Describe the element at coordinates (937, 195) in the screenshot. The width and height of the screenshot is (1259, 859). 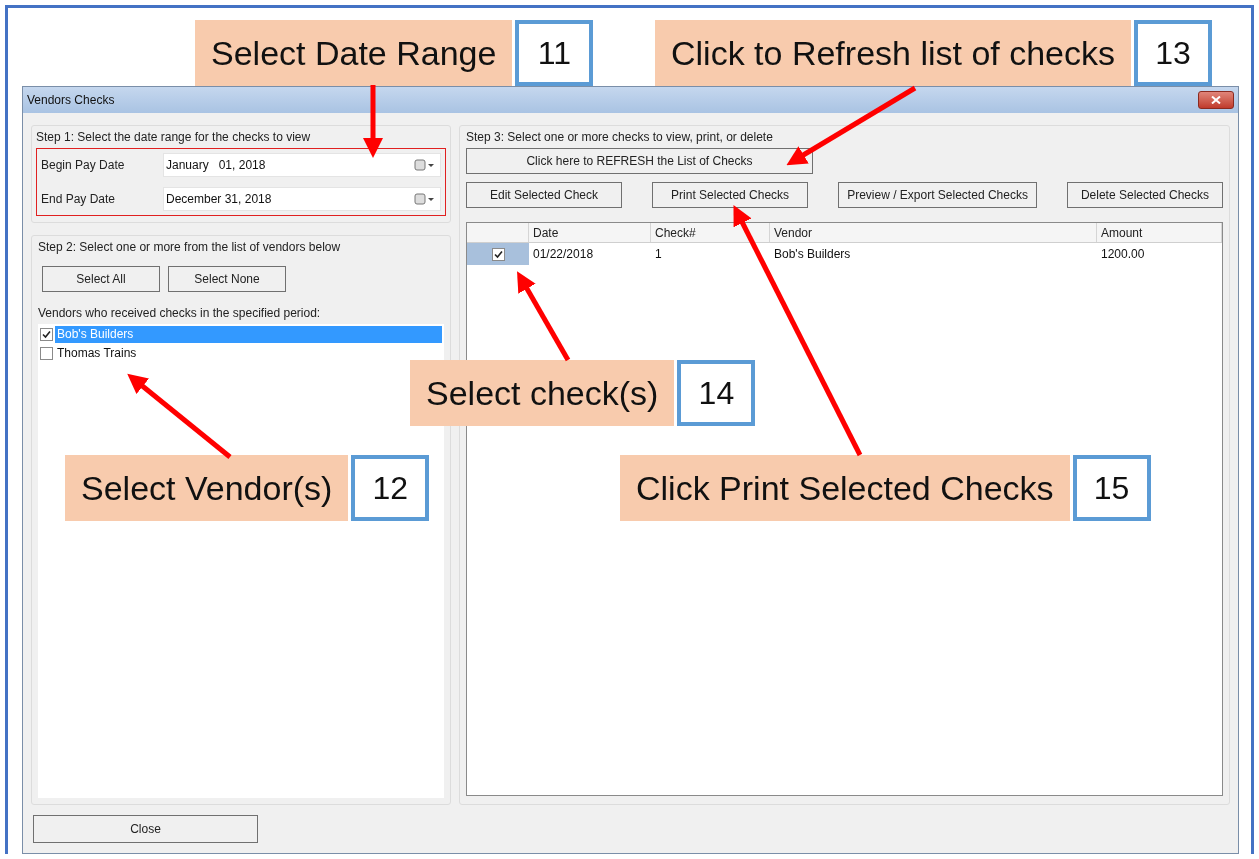
I see `action-button: Preview / Export Selected Checks` at that location.